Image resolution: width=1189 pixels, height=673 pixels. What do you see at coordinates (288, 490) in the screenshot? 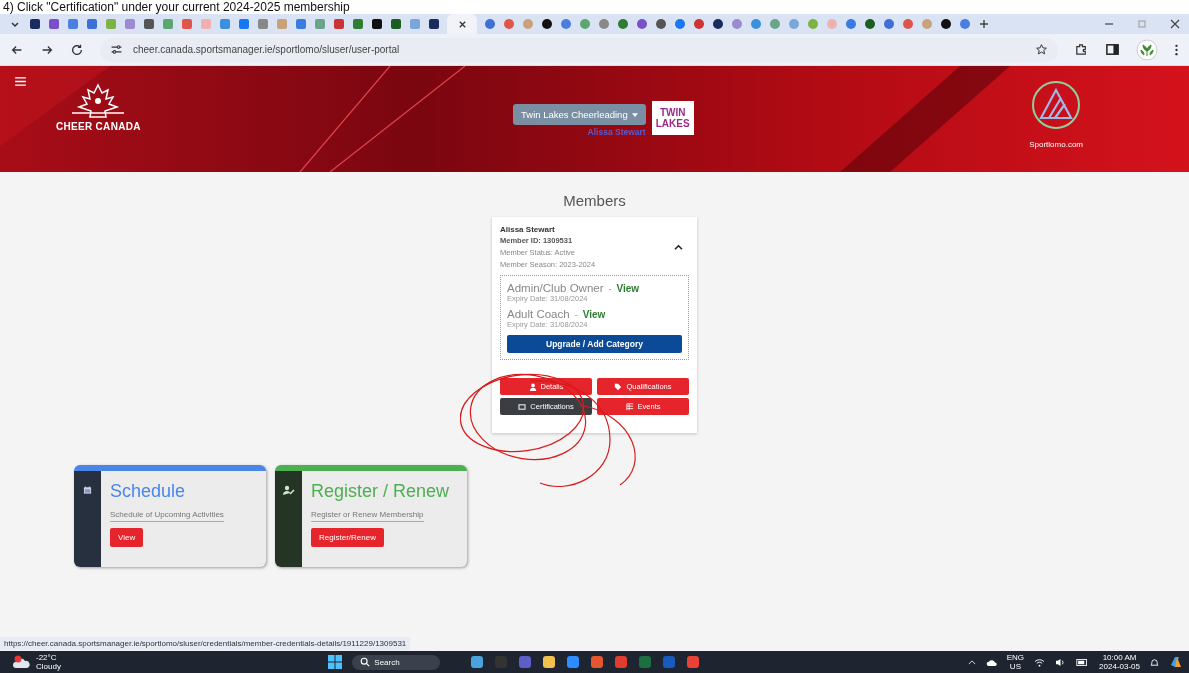
I see `person-edit-icon` at bounding box center [288, 490].